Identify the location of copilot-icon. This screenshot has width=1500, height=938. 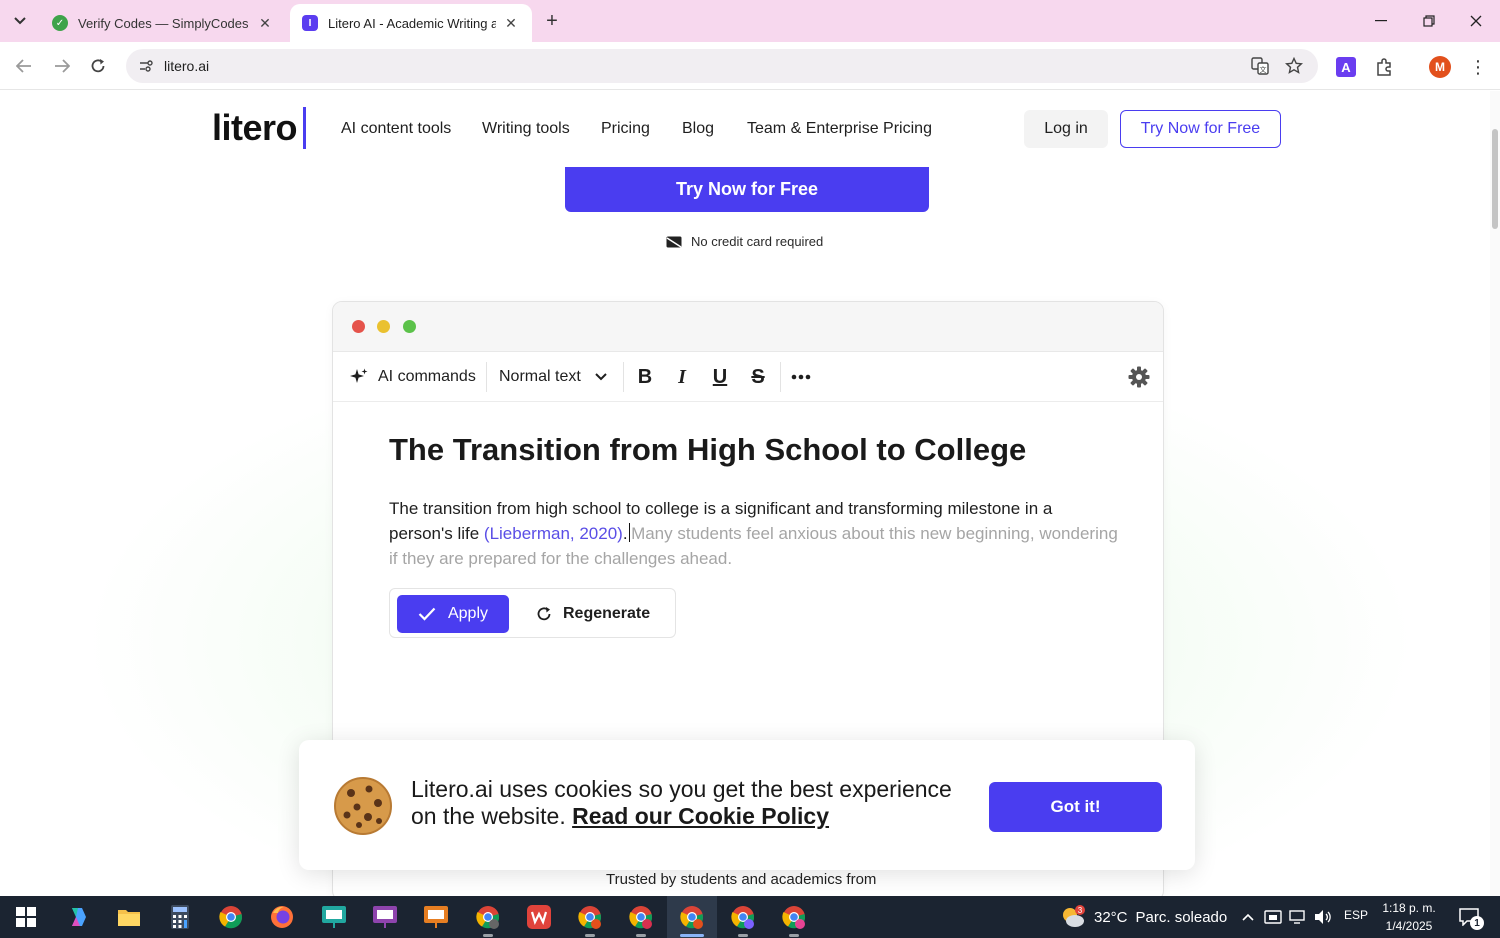
(78, 917).